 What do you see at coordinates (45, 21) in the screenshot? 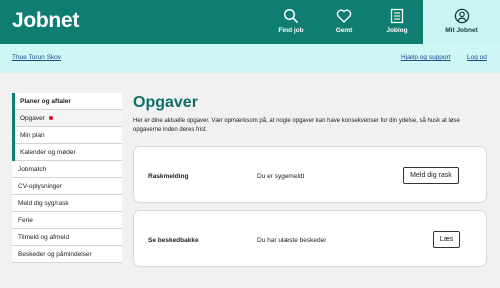
I see `jobnet-logo: Jobnet` at bounding box center [45, 21].